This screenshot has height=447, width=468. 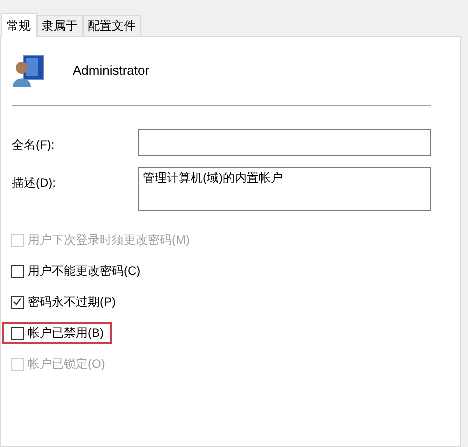 I want to click on checkbox-option: 帐户已禁用(B), so click(x=57, y=333).